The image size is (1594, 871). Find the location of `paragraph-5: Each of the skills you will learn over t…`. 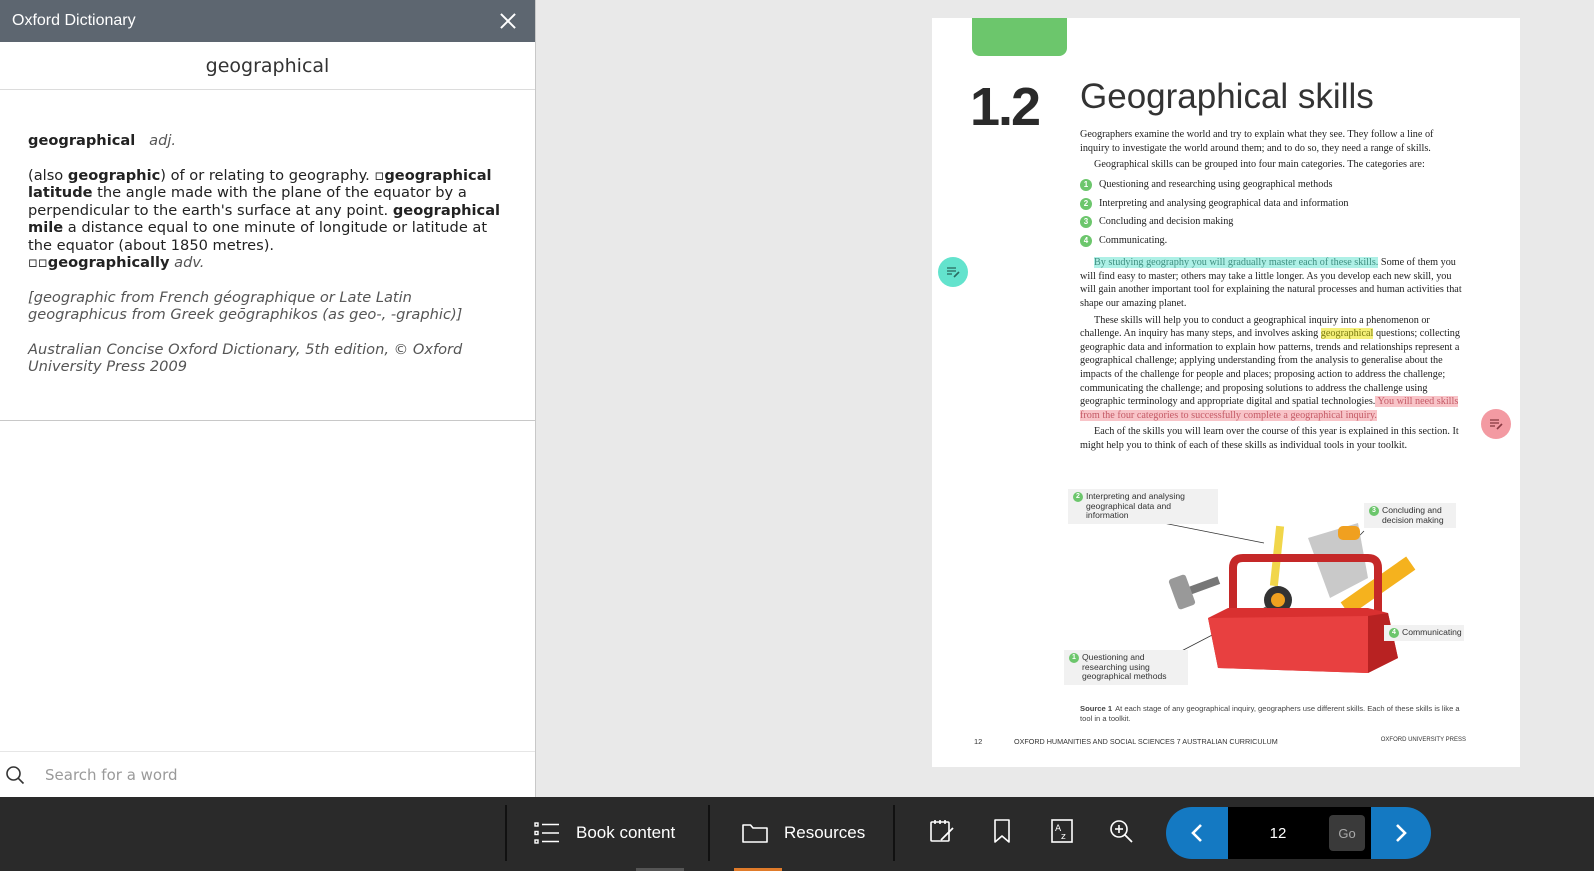

paragraph-5: Each of the skills you will learn over t… is located at coordinates (1269, 438).